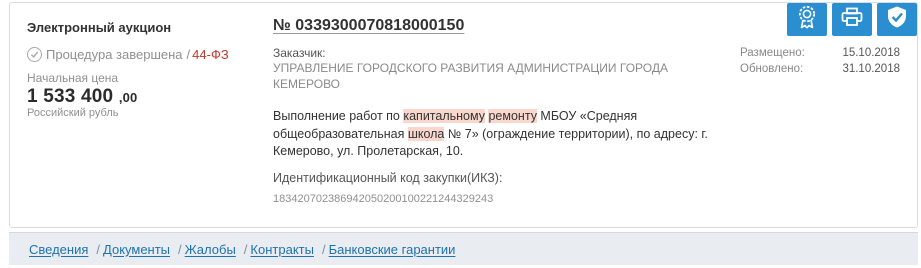 This screenshot has height=268, width=921. What do you see at coordinates (512, 116) in the screenshot?
I see `search-highlight: ремонту` at bounding box center [512, 116].